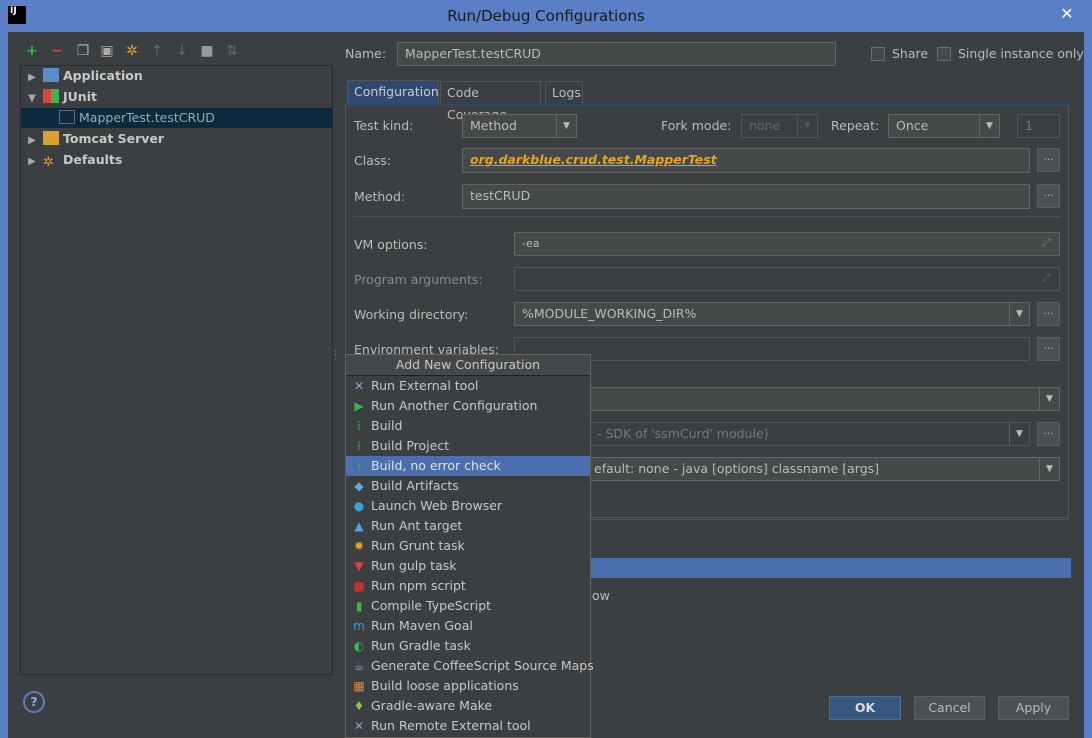  I want to click on fork-mode-select: none ▼, so click(779, 126).